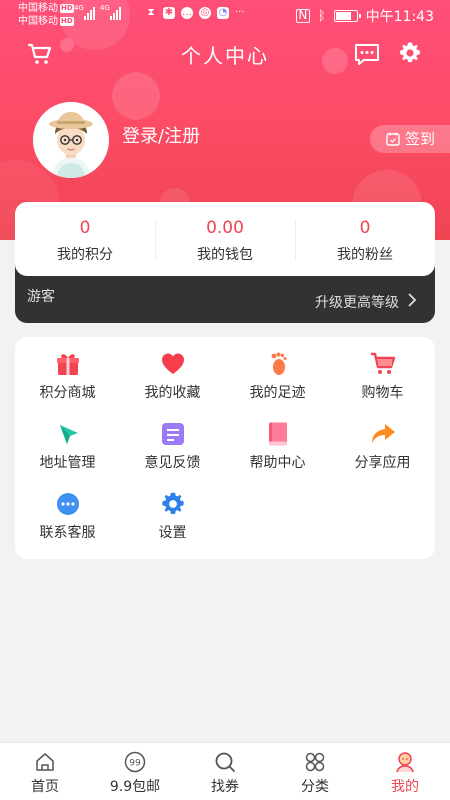 The height and width of the screenshot is (800, 450). Describe the element at coordinates (45, 762) in the screenshot. I see `home-icon` at that location.